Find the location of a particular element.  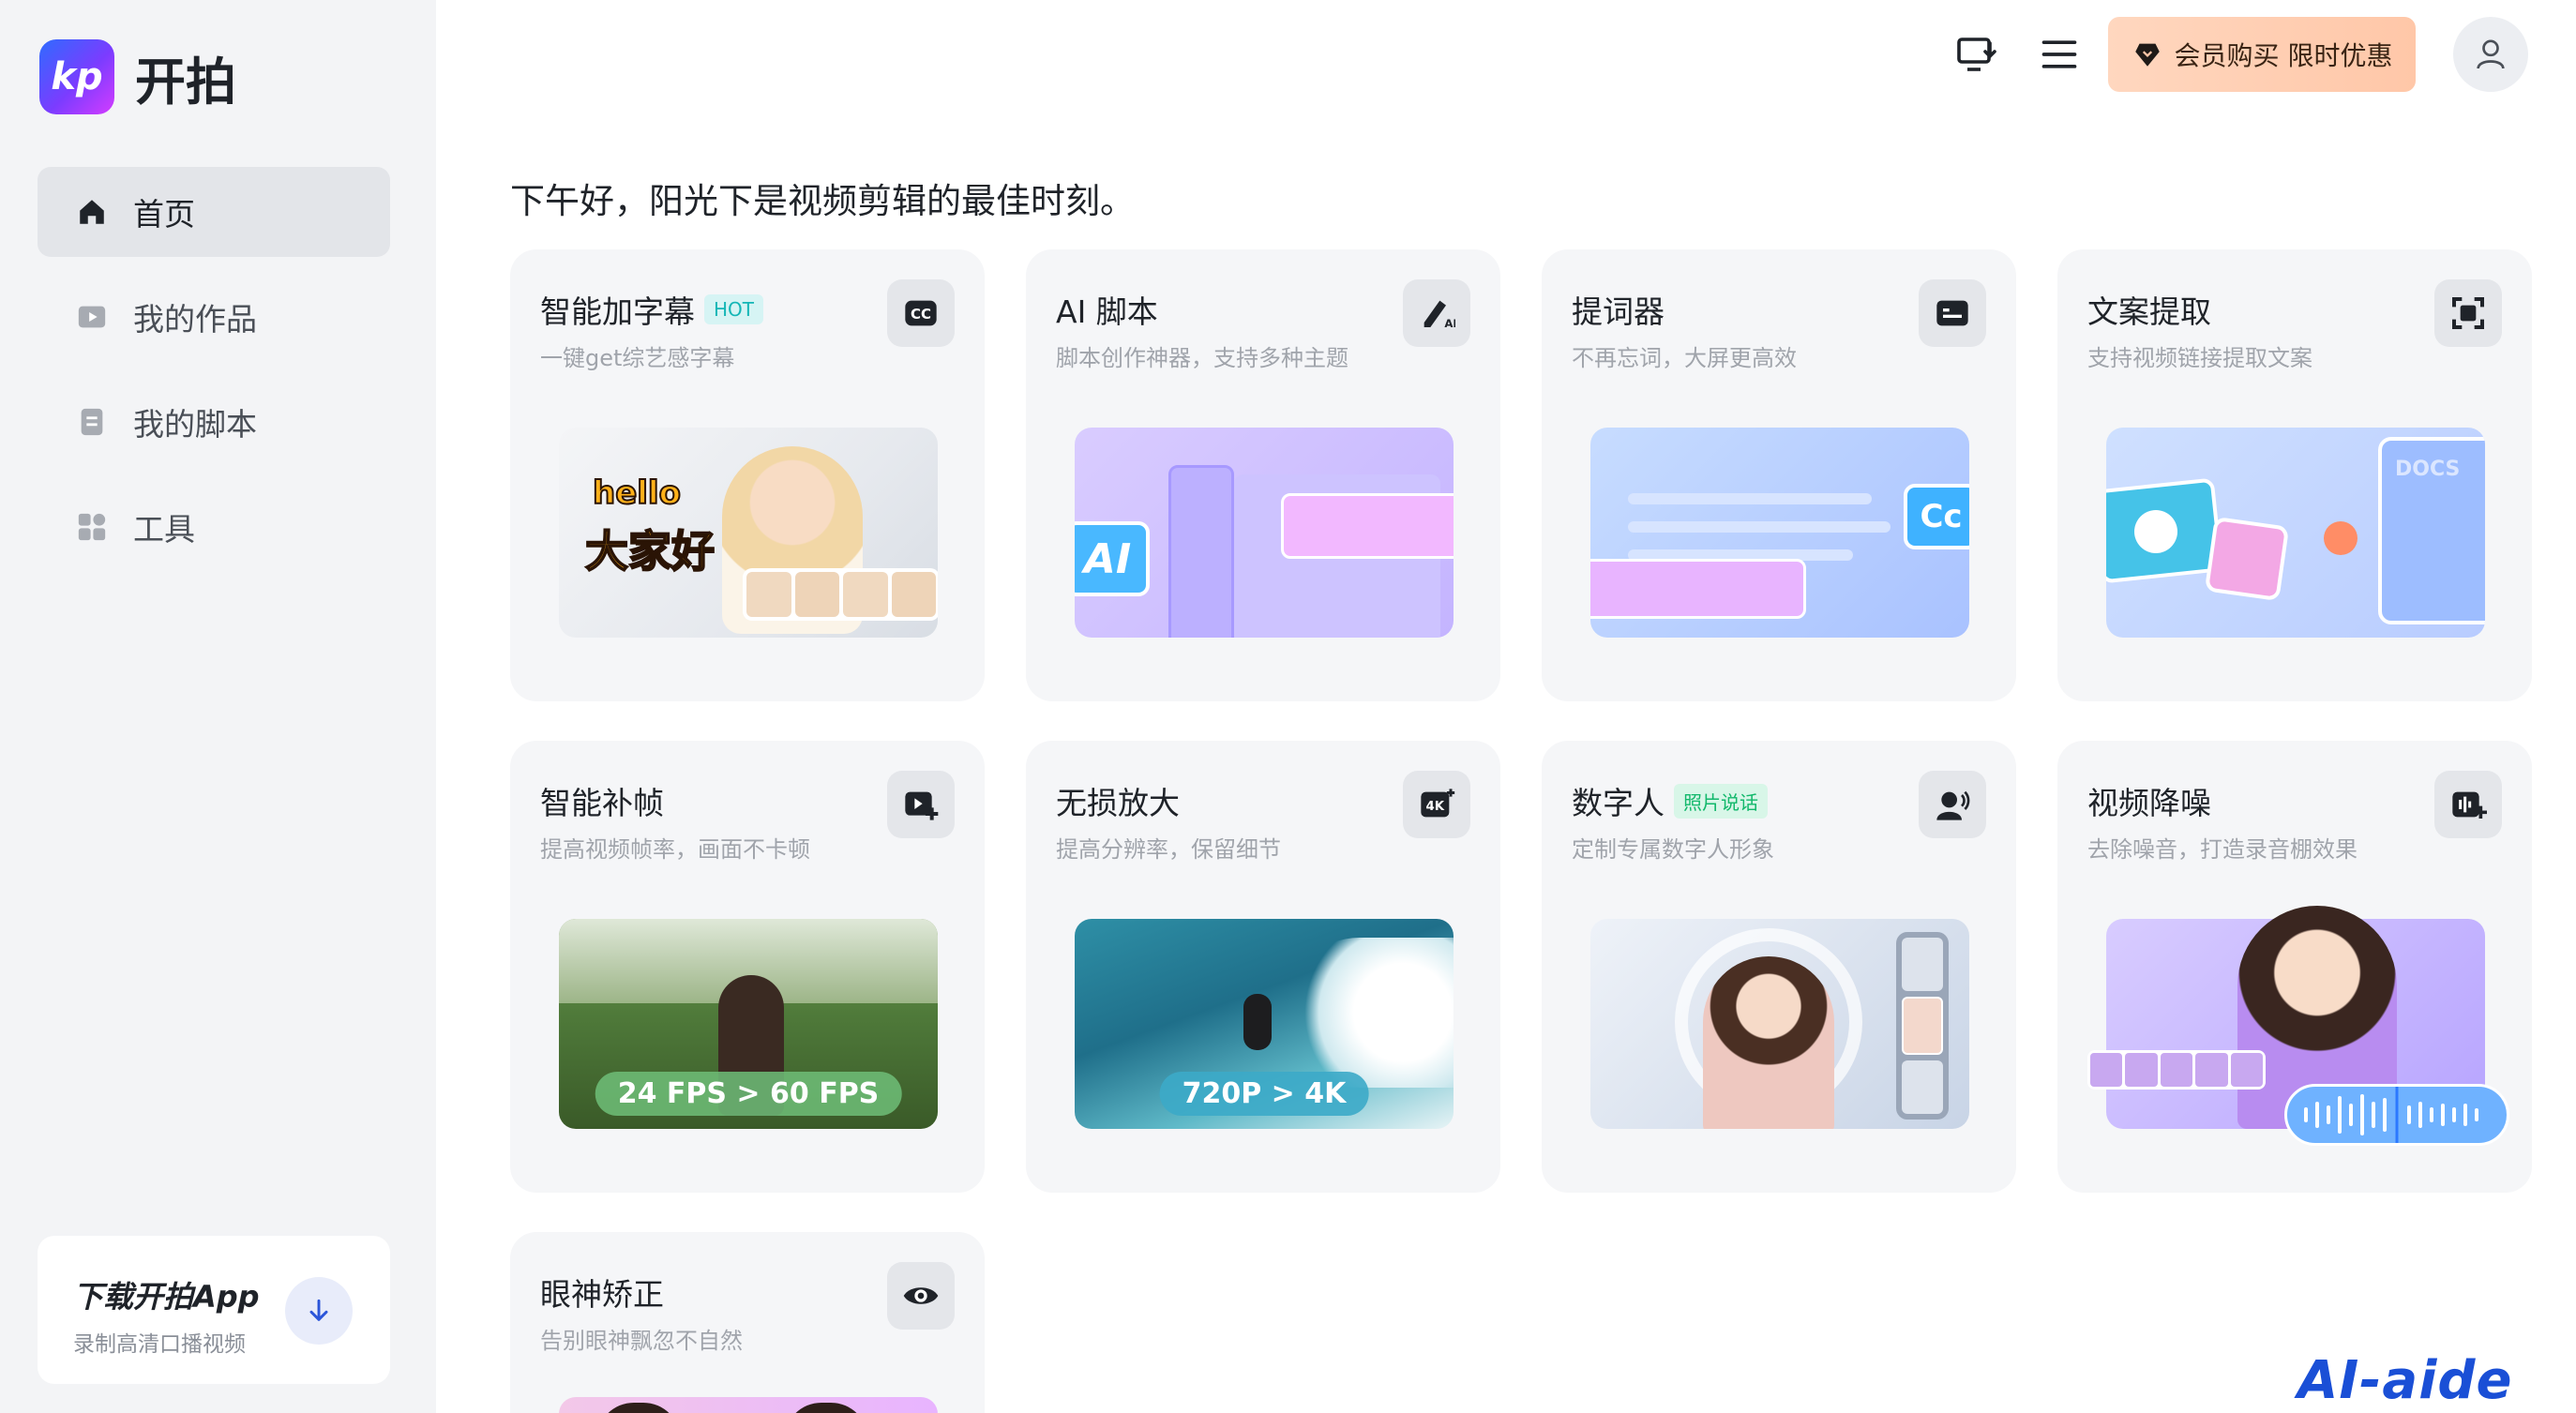

tool-thumbnail: 24 FPS > 60 FPS is located at coordinates (748, 1024).